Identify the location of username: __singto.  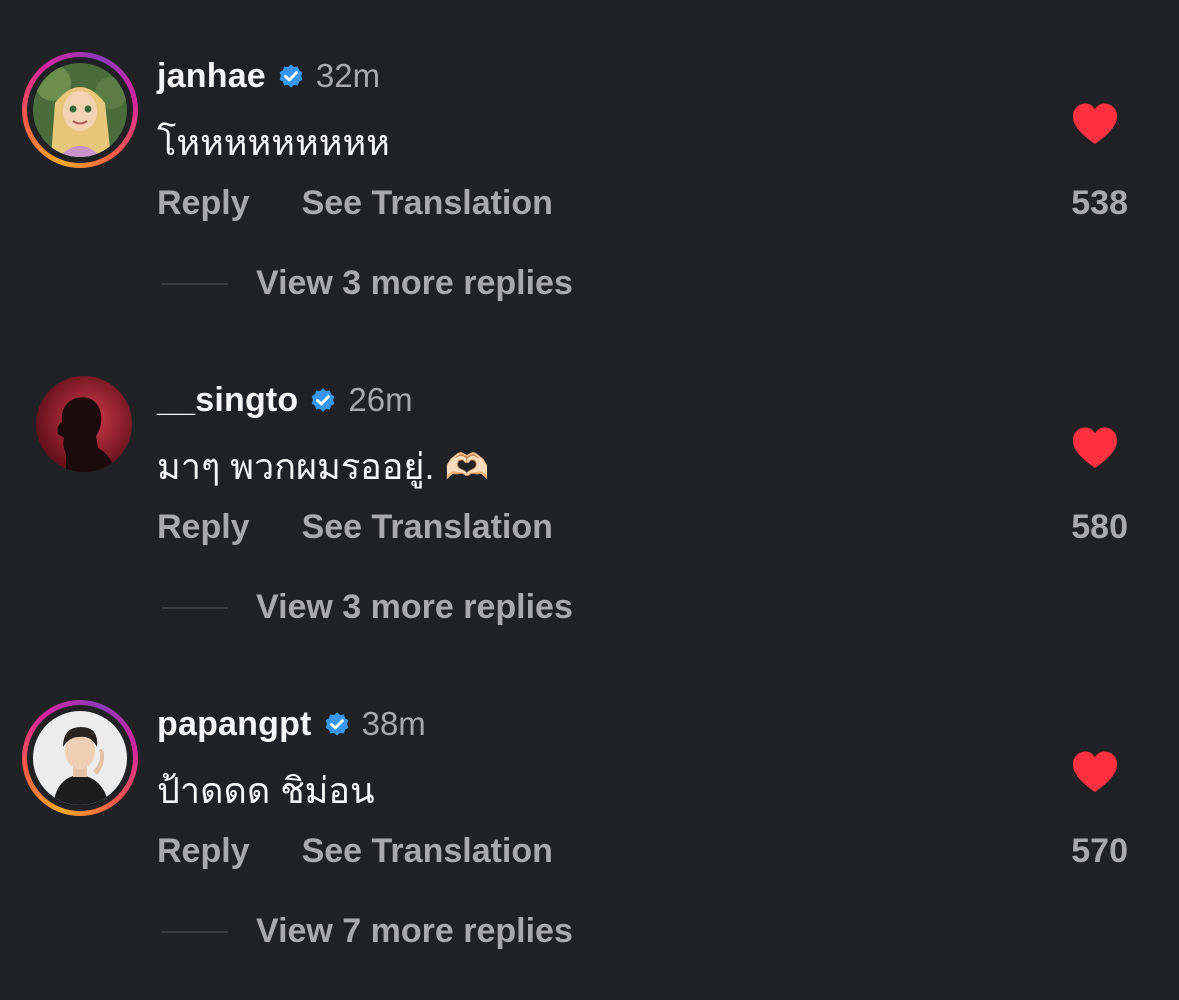
(227, 400).